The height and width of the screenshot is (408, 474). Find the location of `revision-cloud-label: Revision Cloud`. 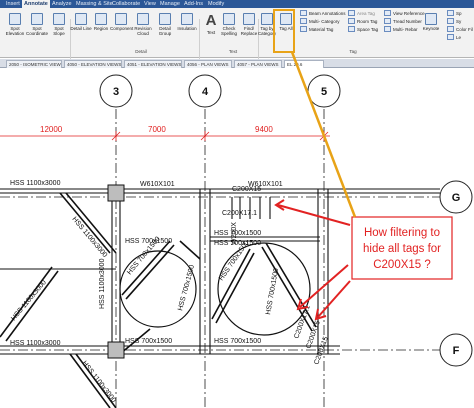

revision-cloud-label: Revision Cloud is located at coordinates (143, 31).